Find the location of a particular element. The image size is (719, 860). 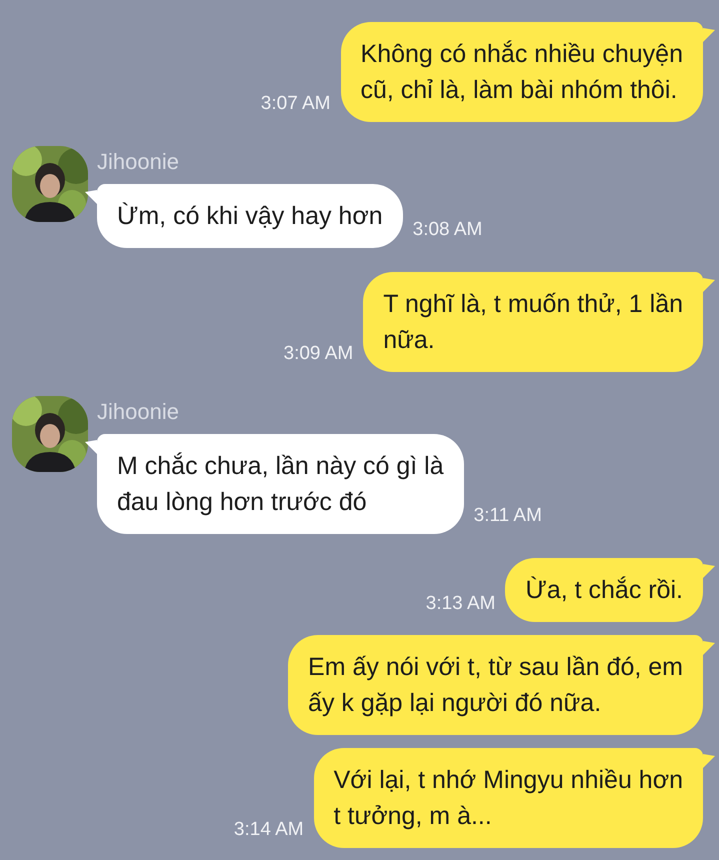

message-time: 3:11 AM is located at coordinates (508, 516).